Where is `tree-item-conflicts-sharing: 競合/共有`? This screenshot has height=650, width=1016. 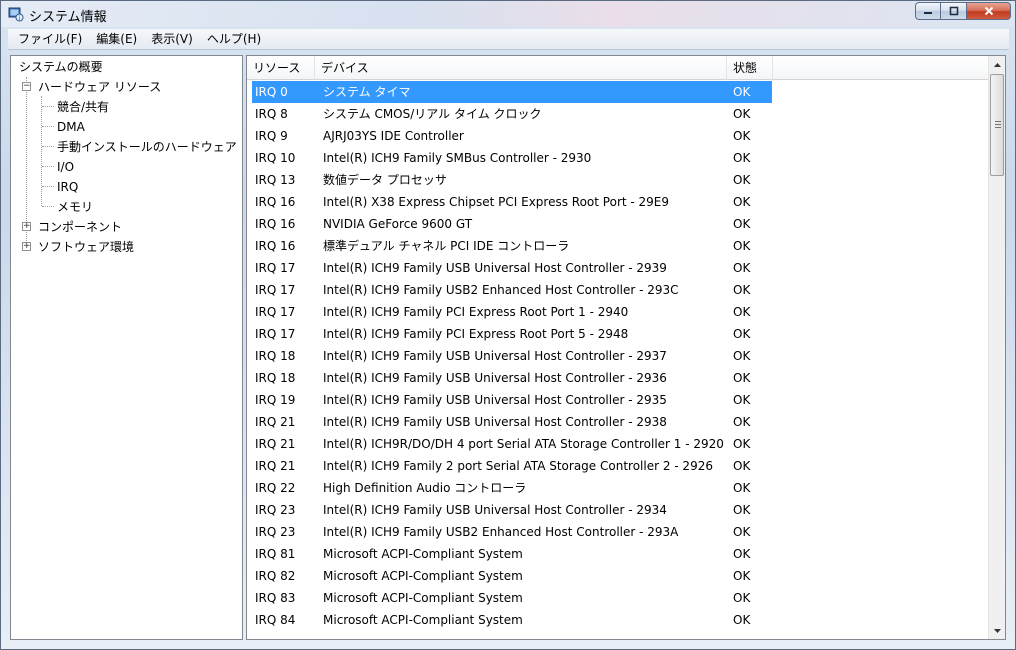
tree-item-conflicts-sharing: 競合/共有 is located at coordinates (83, 107).